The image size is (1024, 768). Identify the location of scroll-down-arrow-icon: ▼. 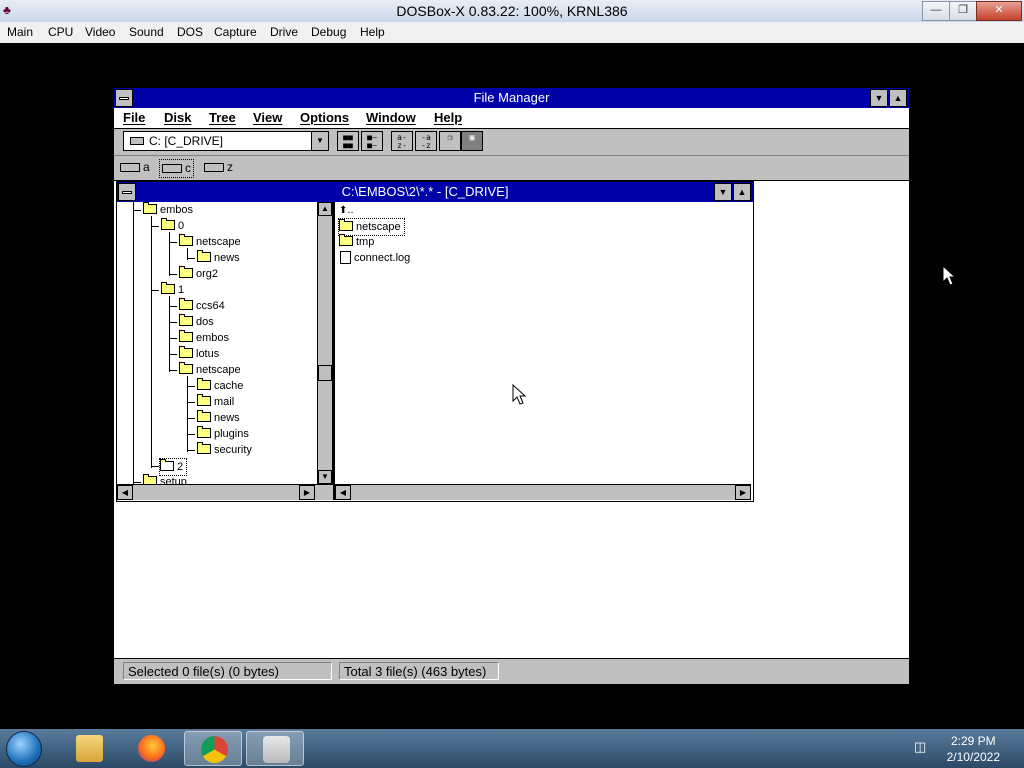
(325, 477).